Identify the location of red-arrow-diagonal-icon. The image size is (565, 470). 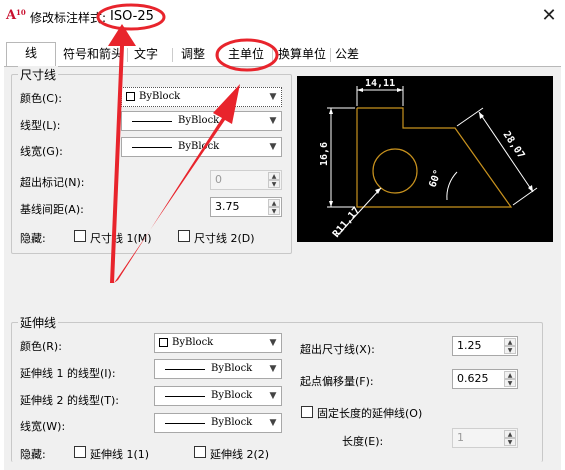
(177, 183).